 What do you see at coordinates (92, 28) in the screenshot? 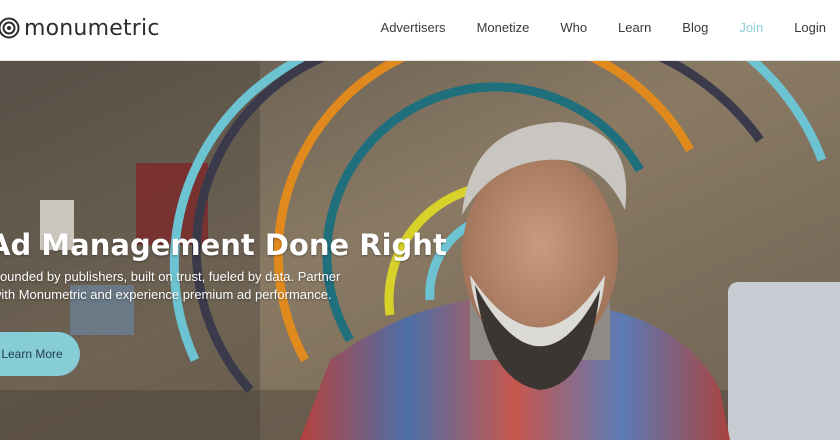
I see `brand-name: monumetric` at bounding box center [92, 28].